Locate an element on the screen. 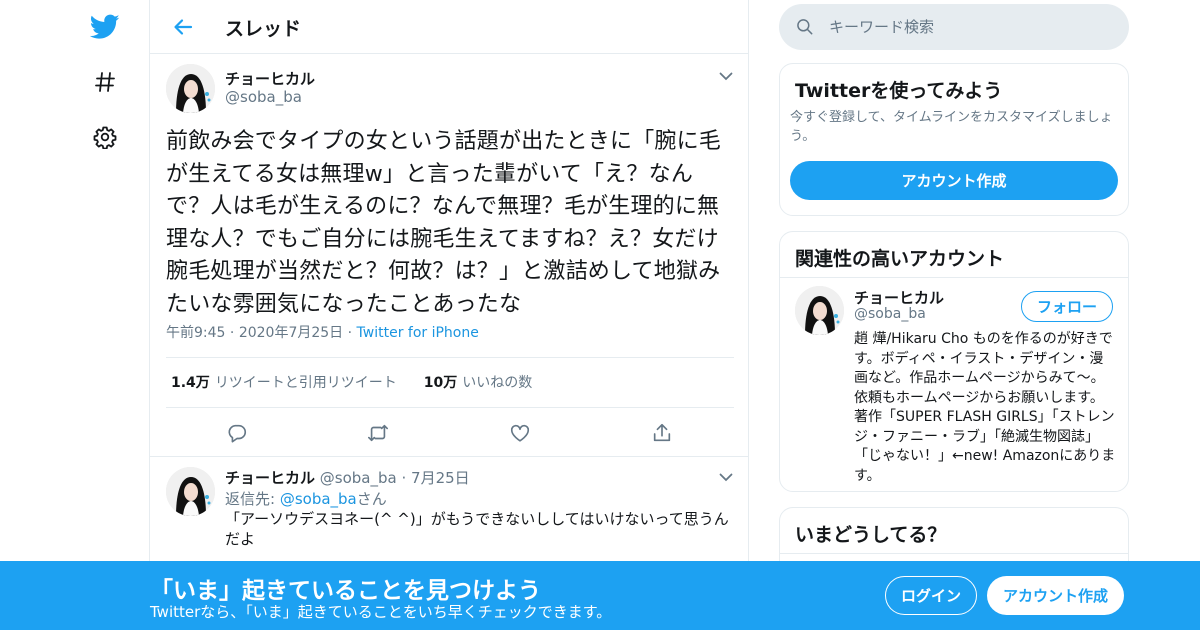  tweet-actions is located at coordinates (449, 433).